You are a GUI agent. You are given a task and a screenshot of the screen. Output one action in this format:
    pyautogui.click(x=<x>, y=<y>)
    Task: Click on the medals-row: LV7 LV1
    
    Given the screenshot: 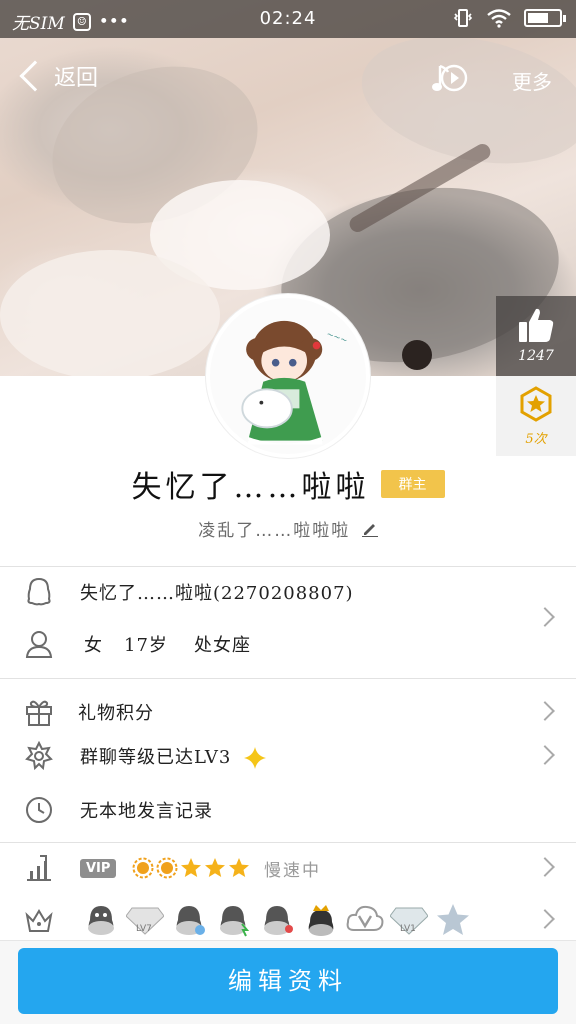 What is the action you would take?
    pyautogui.click(x=288, y=920)
    